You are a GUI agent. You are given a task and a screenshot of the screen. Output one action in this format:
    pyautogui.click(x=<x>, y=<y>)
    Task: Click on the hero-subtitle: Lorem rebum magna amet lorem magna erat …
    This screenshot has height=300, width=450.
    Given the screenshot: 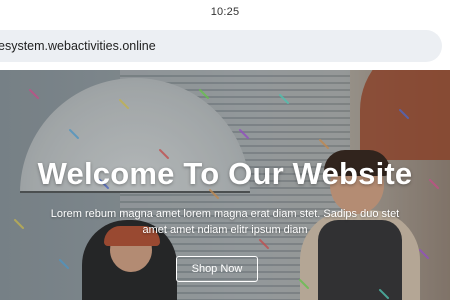 What is the action you would take?
    pyautogui.click(x=225, y=222)
    